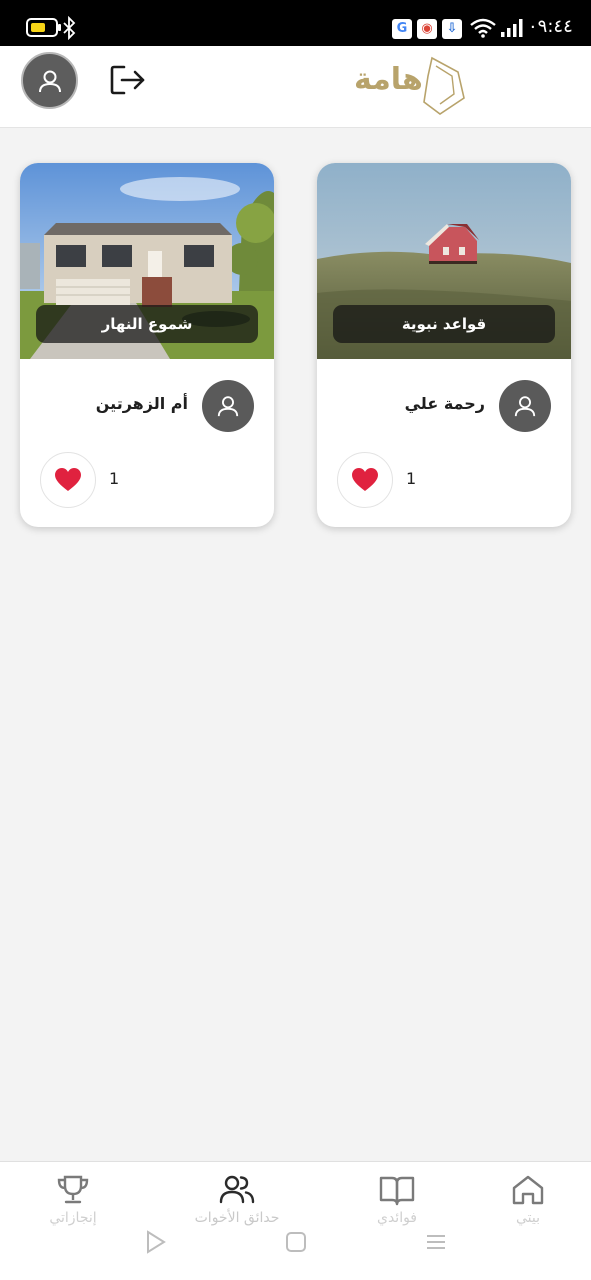  Describe the element at coordinates (402, 29) in the screenshot. I see `google-icon: G` at that location.